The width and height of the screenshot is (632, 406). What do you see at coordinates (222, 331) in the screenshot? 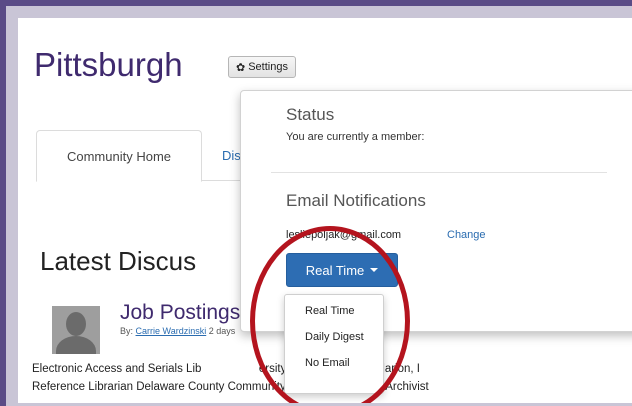
I see `post-time: 2 days` at bounding box center [222, 331].